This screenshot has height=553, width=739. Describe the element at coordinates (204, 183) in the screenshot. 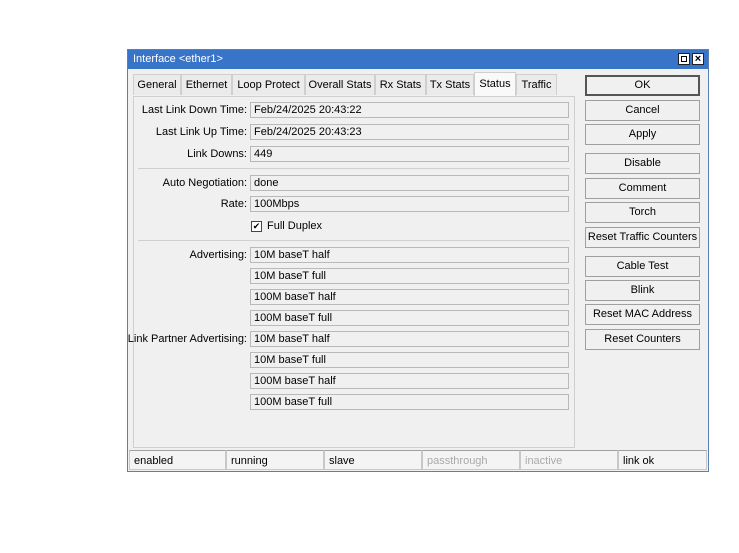

I see `auto-negotiation-label: Auto Negotiation:` at that location.